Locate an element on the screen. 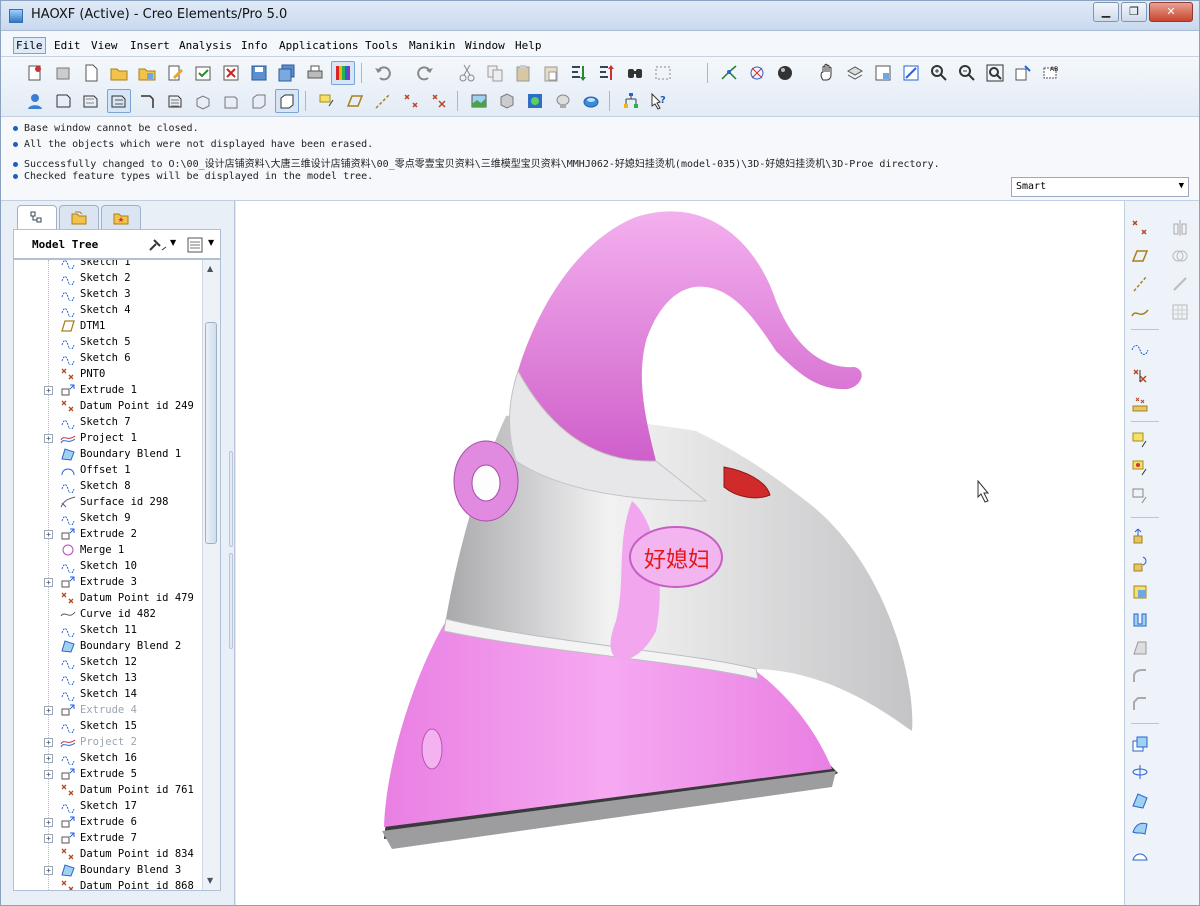 The width and height of the screenshot is (1200, 906). cut-icon is located at coordinates (467, 73).